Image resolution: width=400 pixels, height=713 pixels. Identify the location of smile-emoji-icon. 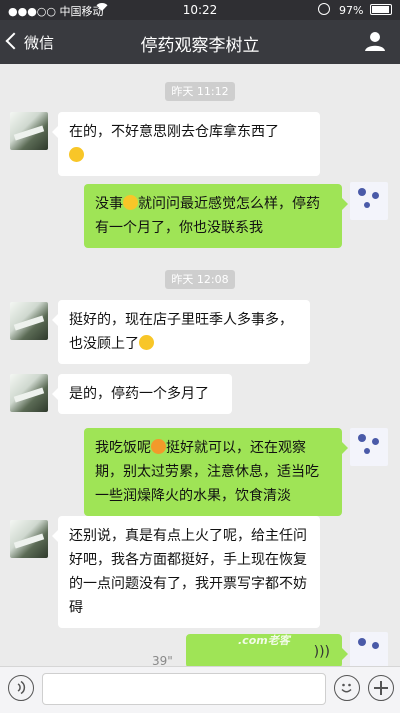
(130, 202).